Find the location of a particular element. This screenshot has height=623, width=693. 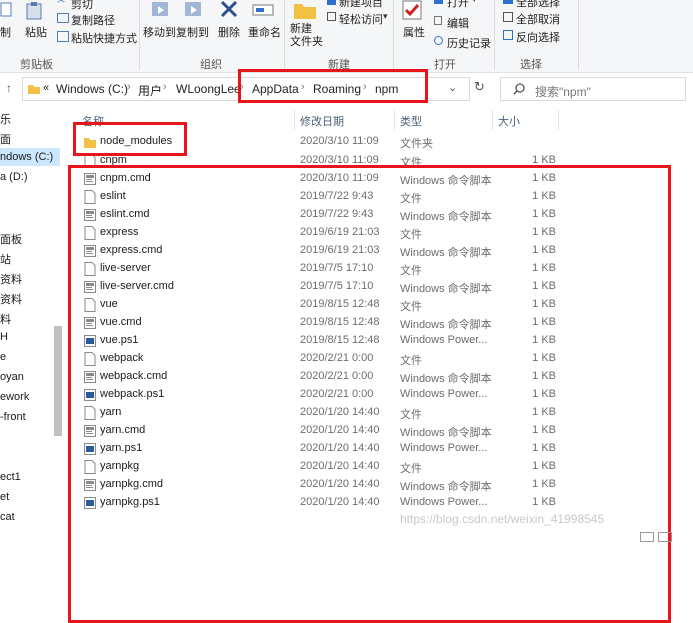

search-icon is located at coordinates (519, 89).